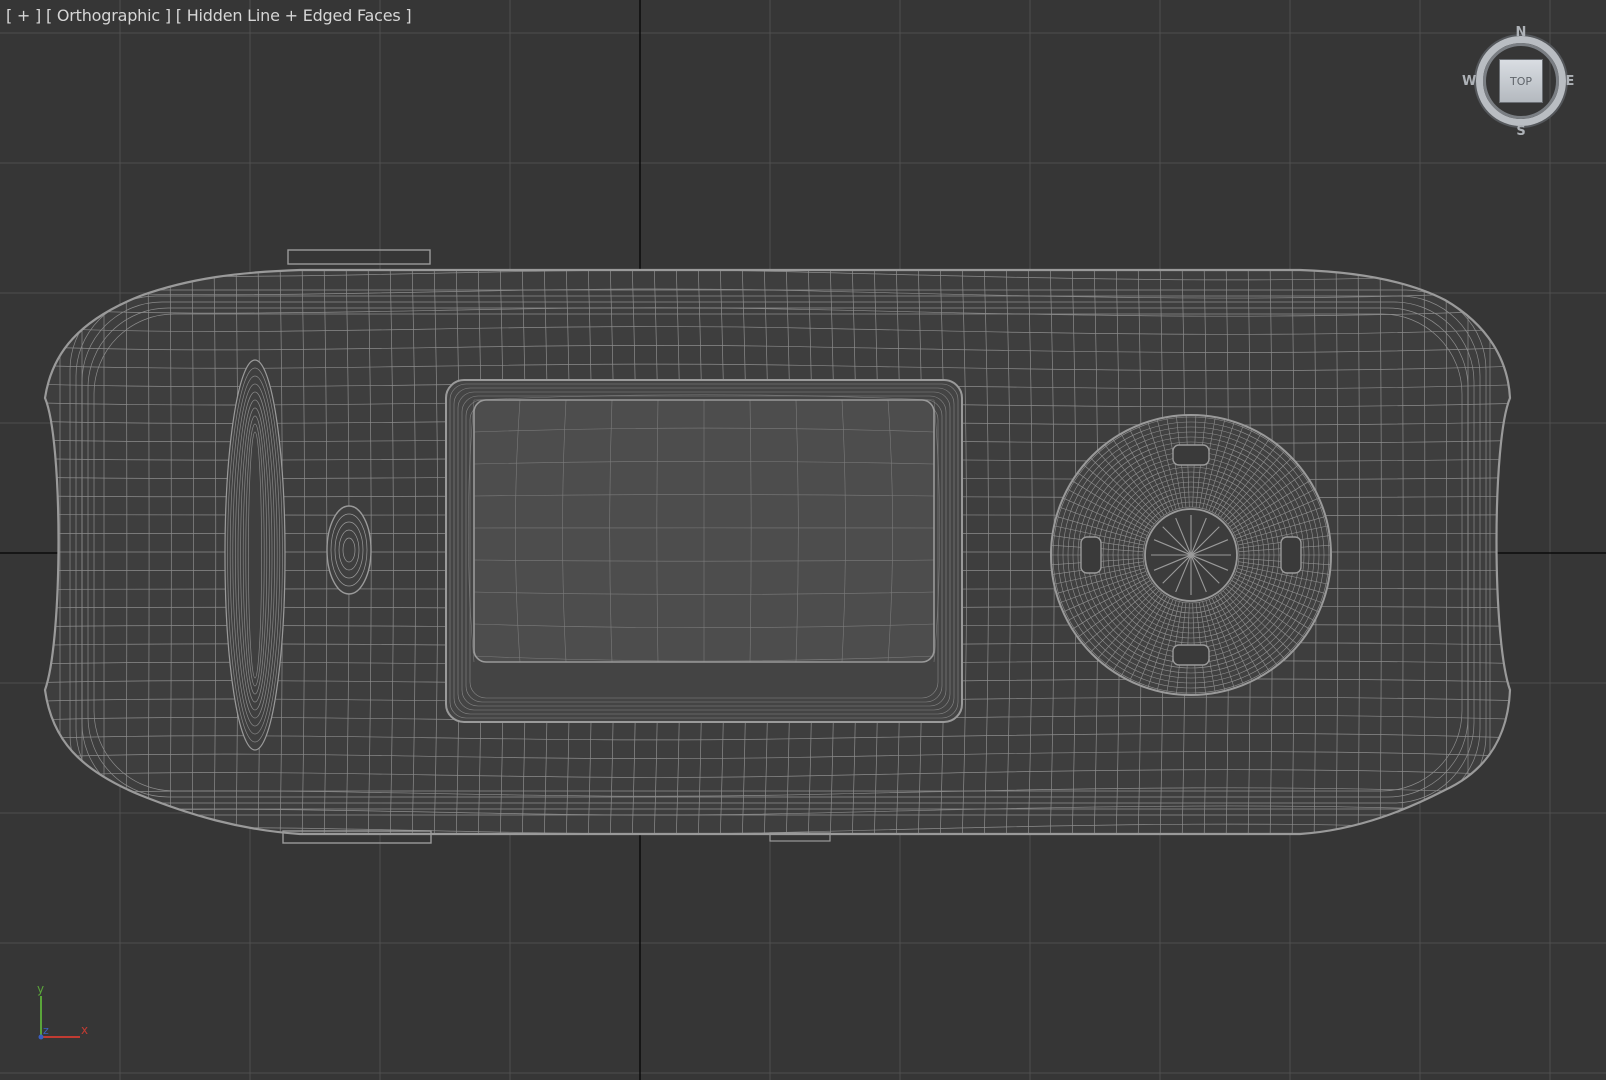 This screenshot has width=1606, height=1080. I want to click on viewport-point-of-view-menu: [ Orthographic ], so click(108, 15).